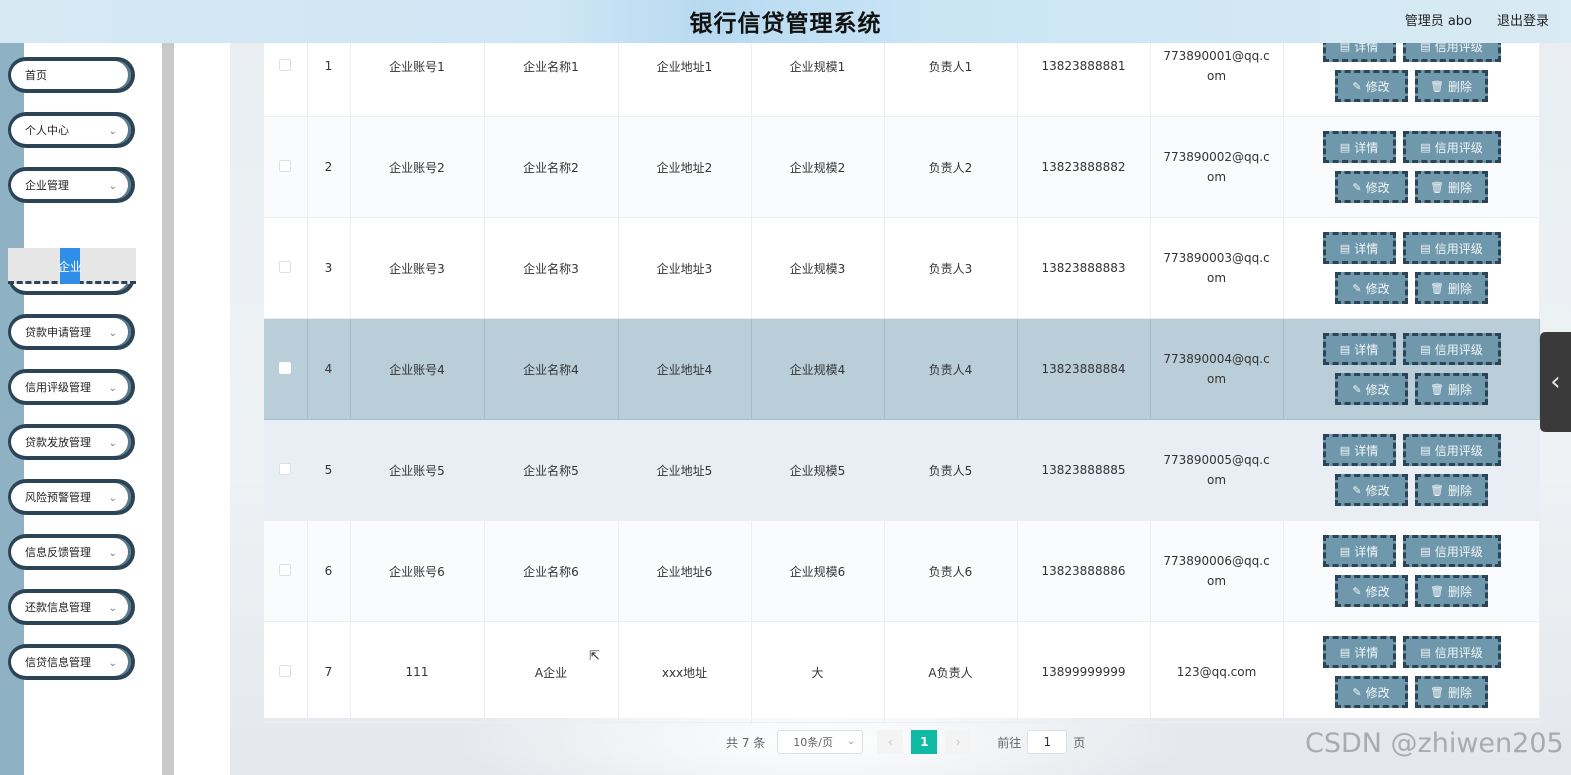 The height and width of the screenshot is (775, 1571). Describe the element at coordinates (58, 332) in the screenshot. I see `sidebar-item-label: 贷款申请管理` at that location.